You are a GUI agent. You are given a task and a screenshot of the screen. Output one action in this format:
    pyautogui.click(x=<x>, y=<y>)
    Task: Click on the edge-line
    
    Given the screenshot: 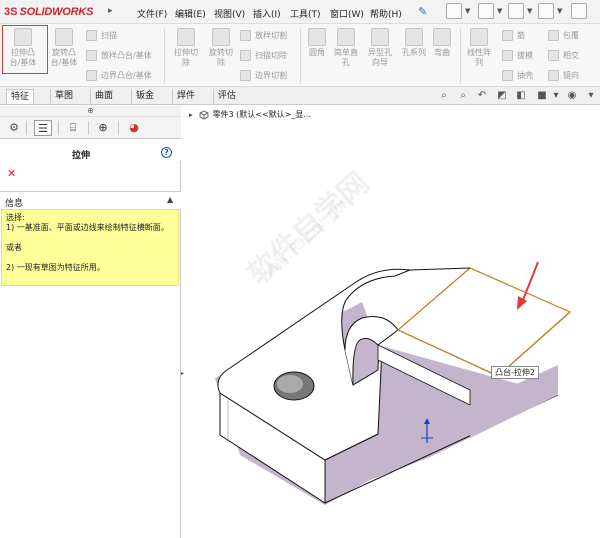 What is the action you would take?
    pyautogui.click(x=440, y=269)
    